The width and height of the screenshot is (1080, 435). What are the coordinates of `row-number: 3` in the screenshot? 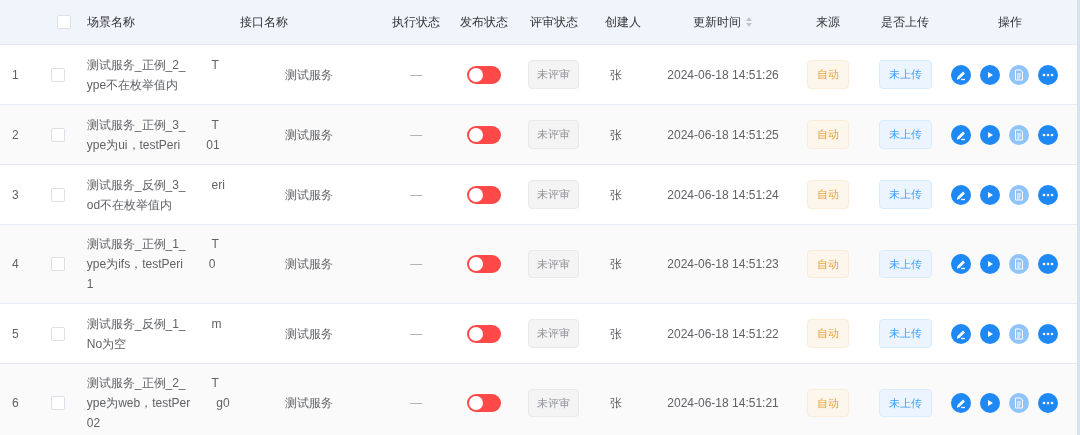 It's located at (15, 194).